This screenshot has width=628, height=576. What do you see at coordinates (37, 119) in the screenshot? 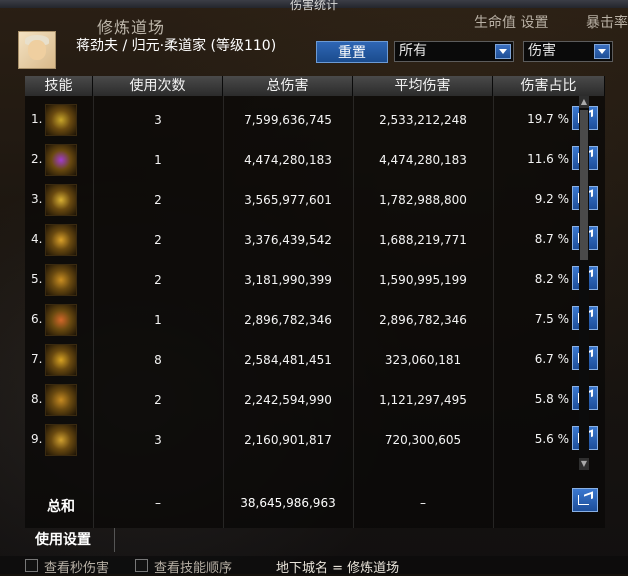
I see `row-rank: 1.` at bounding box center [37, 119].